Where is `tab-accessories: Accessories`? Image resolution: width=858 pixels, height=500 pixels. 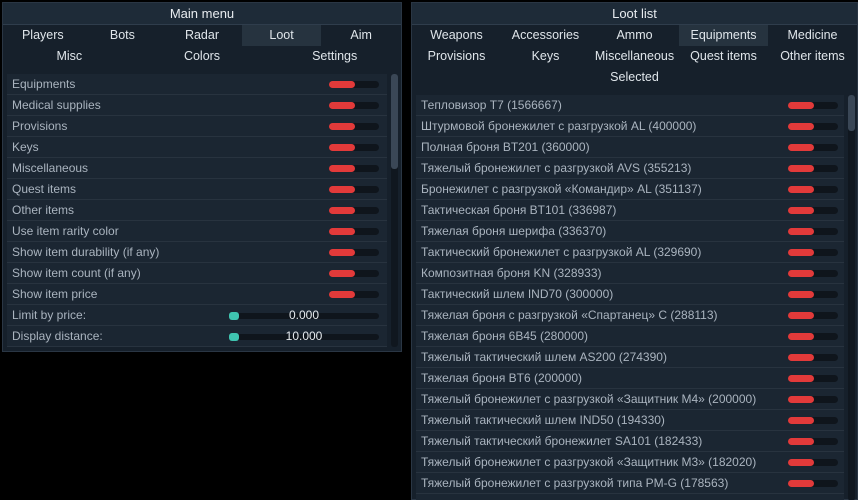
tab-accessories: Accessories is located at coordinates (545, 35).